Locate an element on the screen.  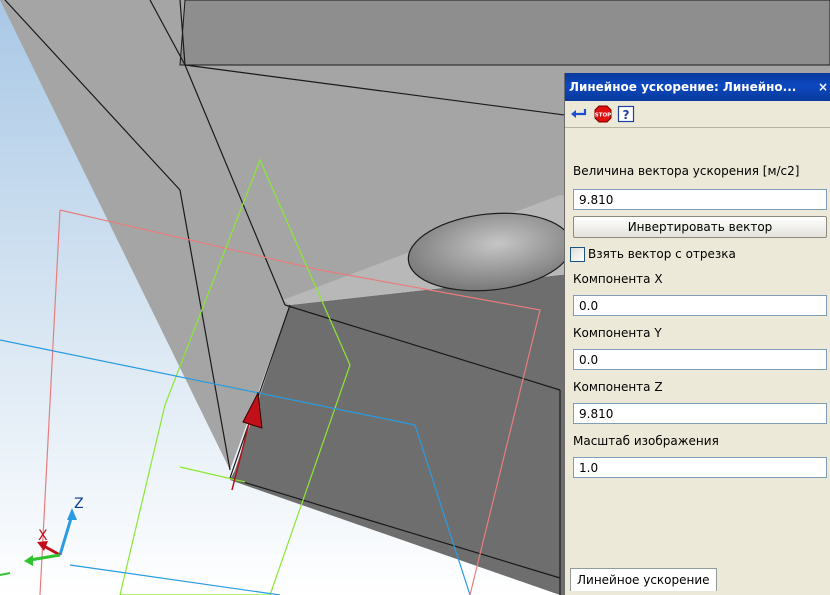
component-y-input is located at coordinates (700, 359).